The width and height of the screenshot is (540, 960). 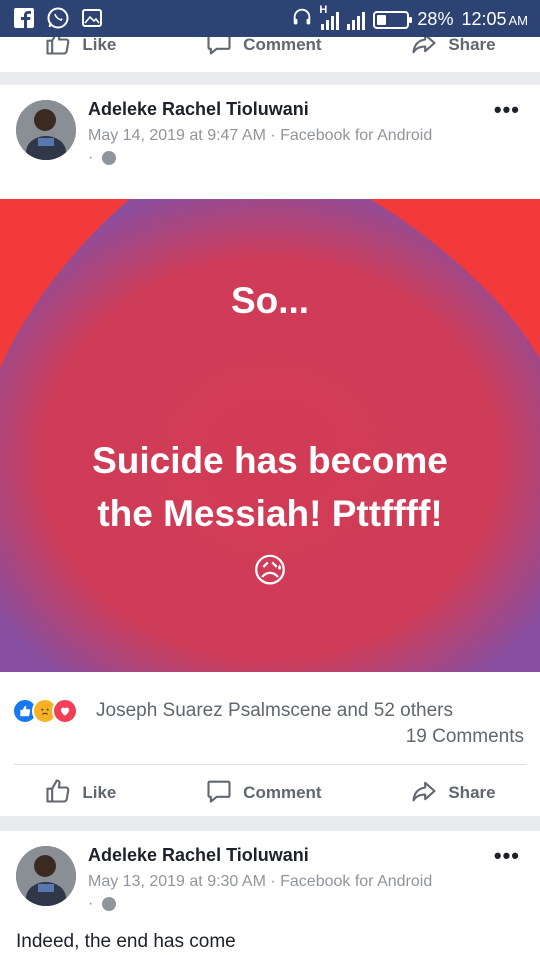 What do you see at coordinates (323, 9) in the screenshot?
I see `network-type-label: H` at bounding box center [323, 9].